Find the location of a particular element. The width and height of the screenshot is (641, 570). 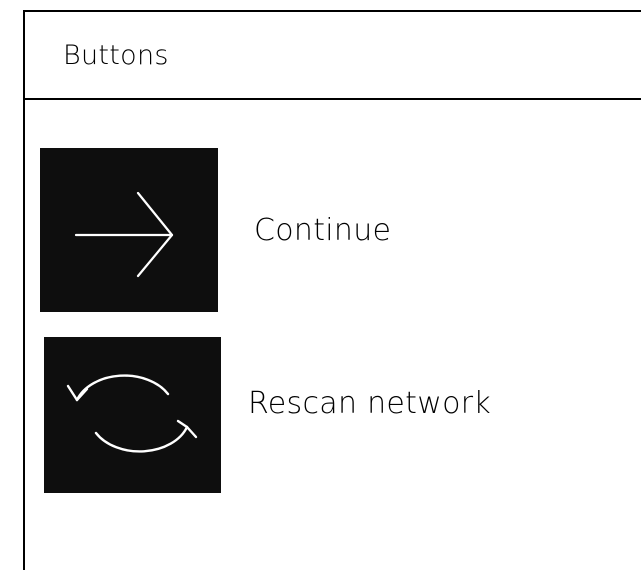

continue-label: Continue is located at coordinates (323, 230).